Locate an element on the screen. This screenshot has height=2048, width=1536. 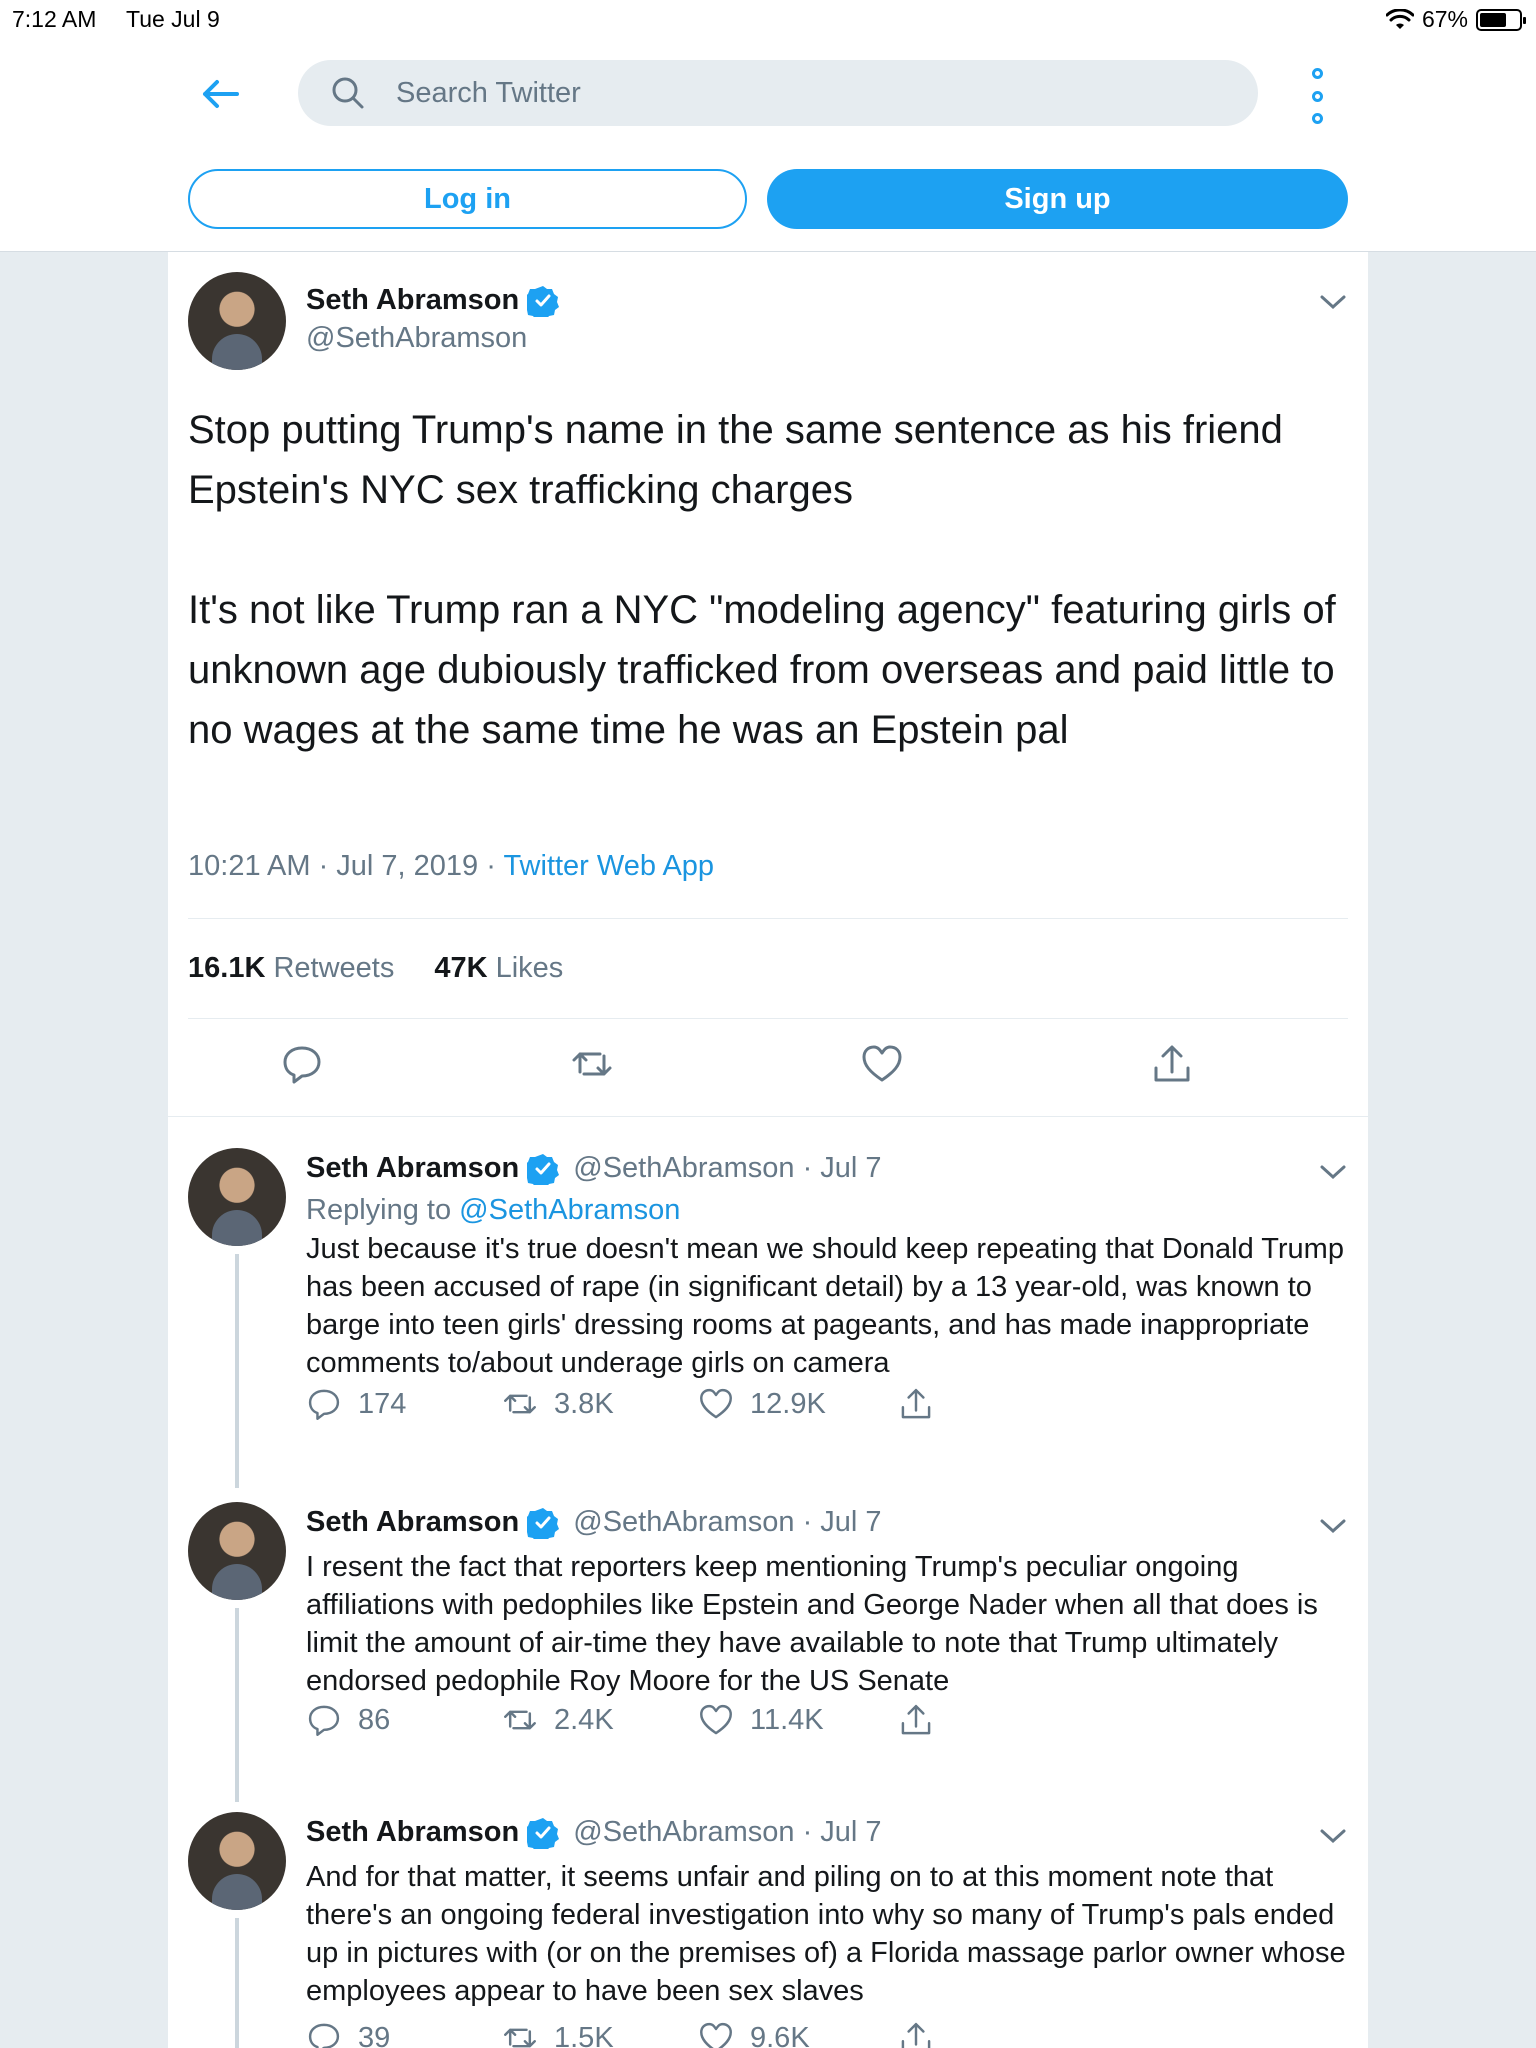
reply-count: 86 is located at coordinates (374, 1719).